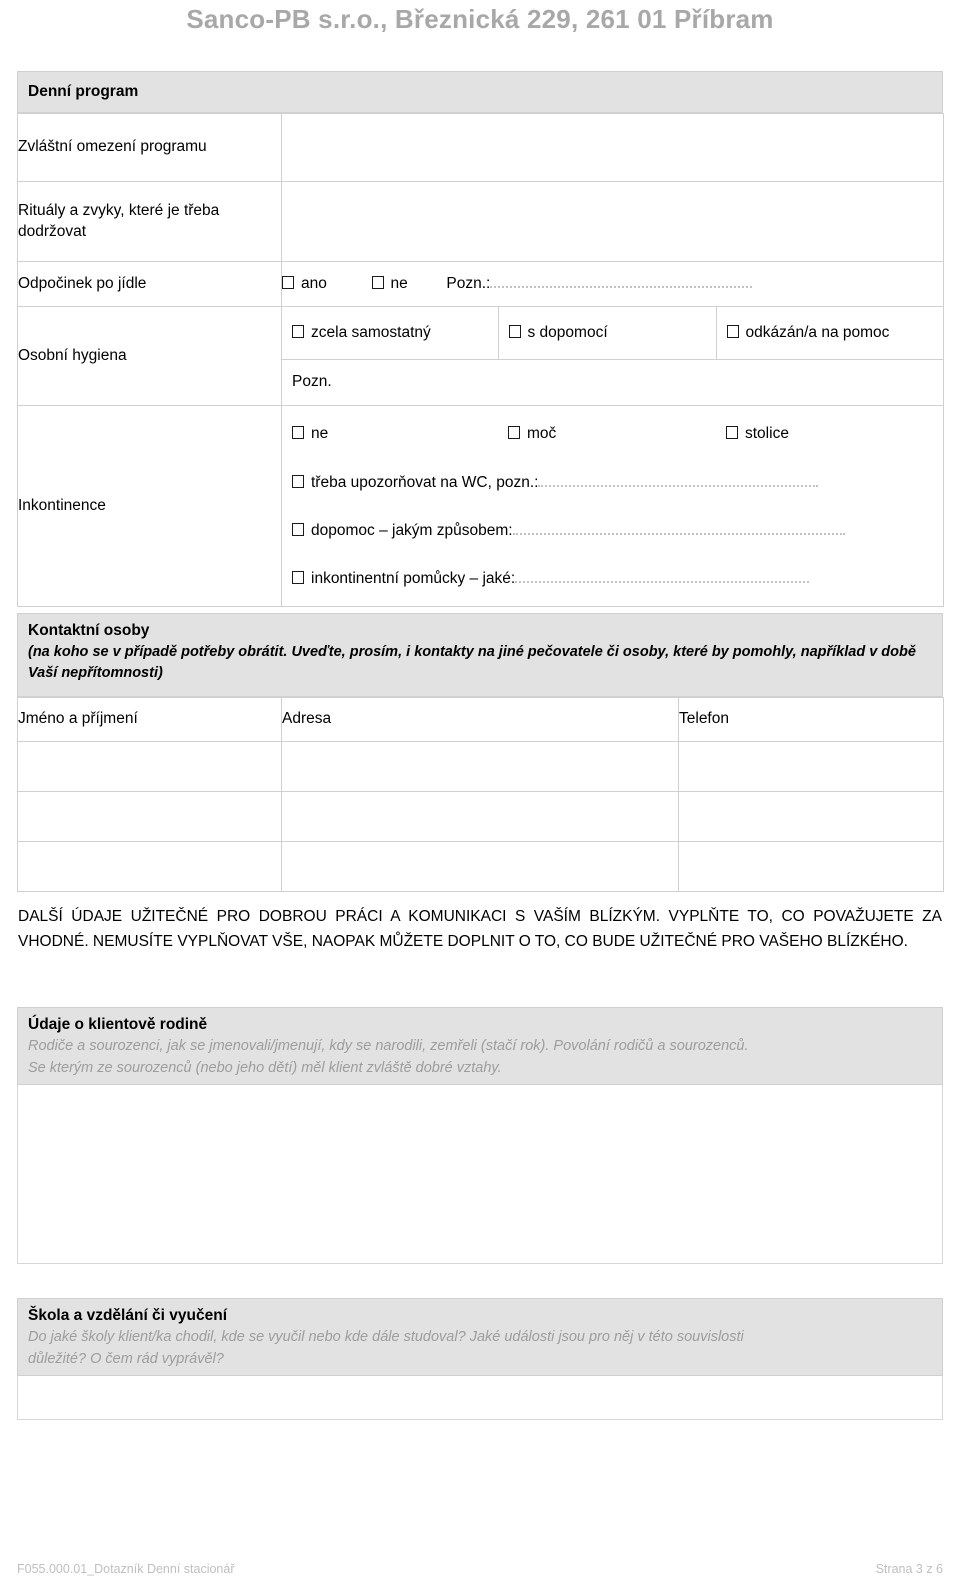 The height and width of the screenshot is (1595, 960). I want to click on note-input-rest, so click(621, 282).